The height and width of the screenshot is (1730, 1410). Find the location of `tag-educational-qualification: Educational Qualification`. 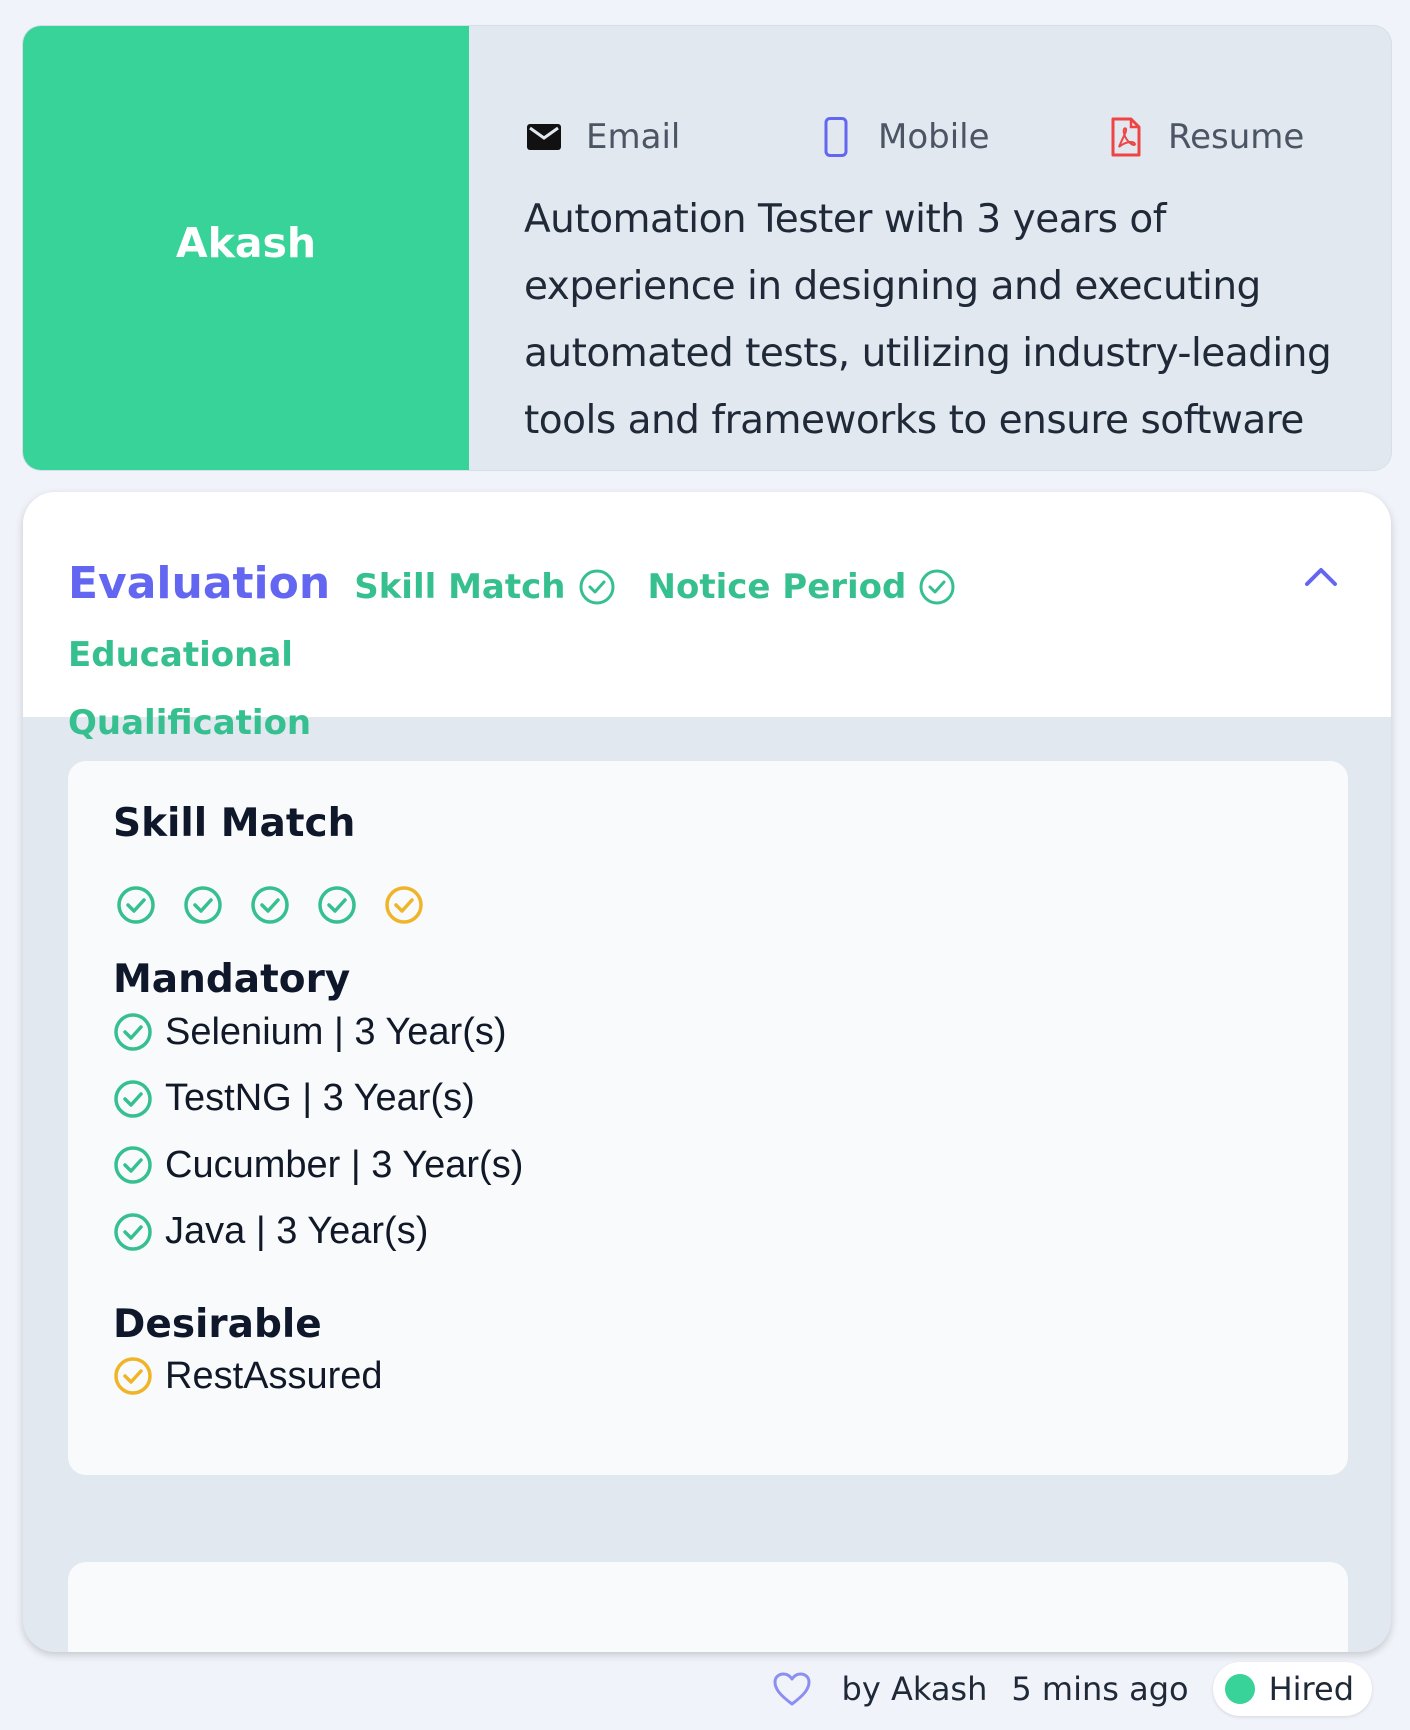

tag-educational-qualification: Educational Qualification is located at coordinates (198, 689).